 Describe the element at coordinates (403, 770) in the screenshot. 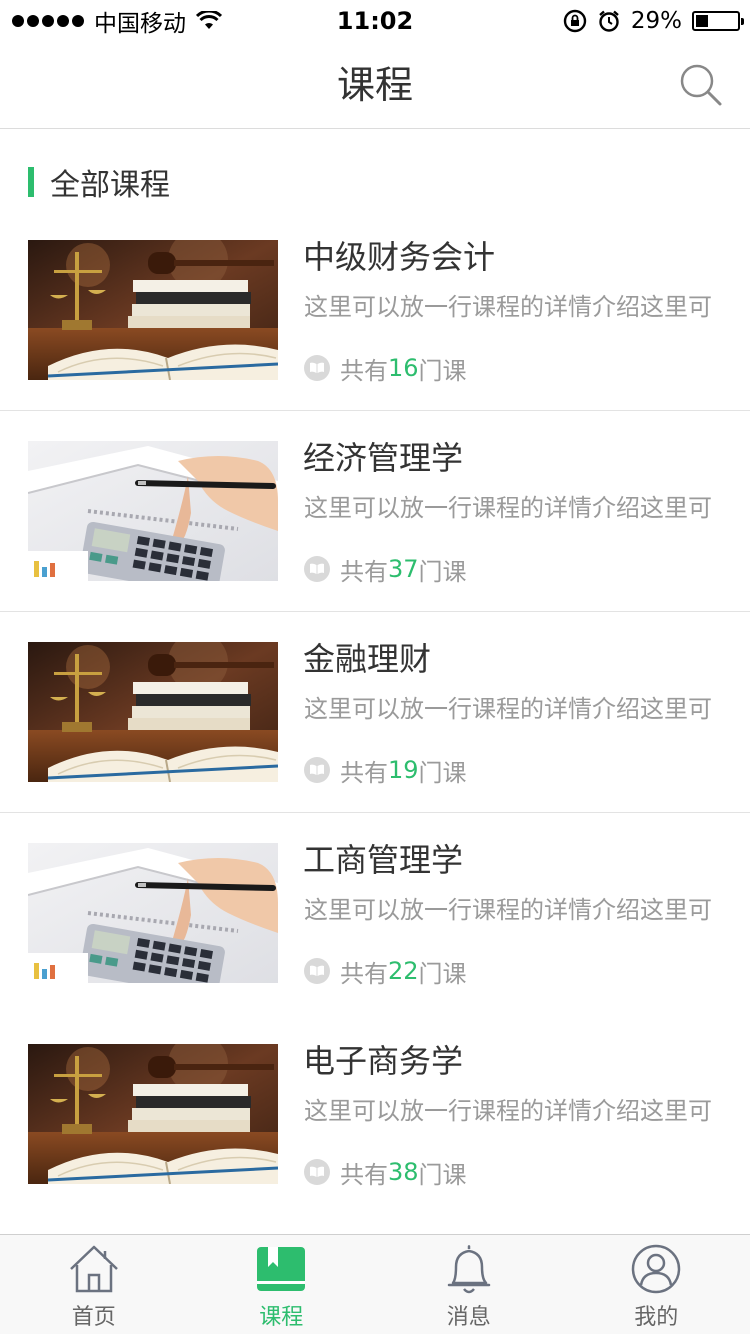

I see `count-number: 19` at that location.